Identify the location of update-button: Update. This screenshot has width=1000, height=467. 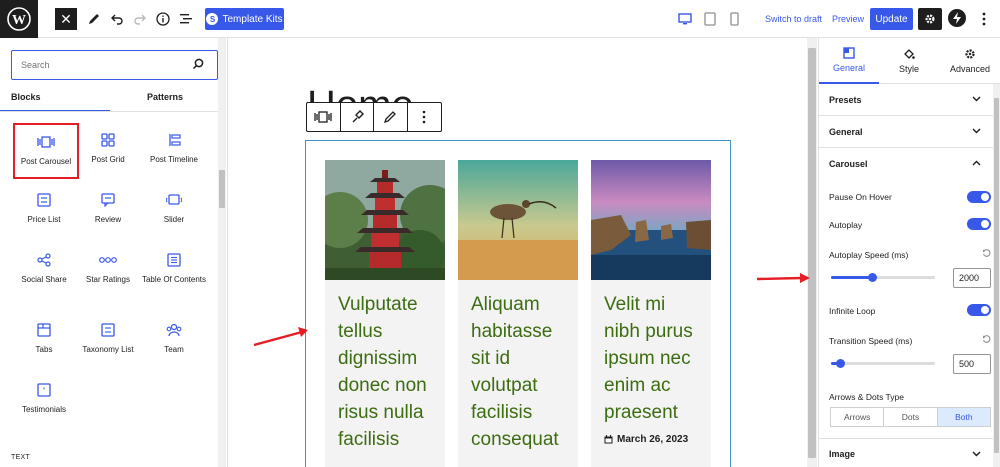
(891, 19).